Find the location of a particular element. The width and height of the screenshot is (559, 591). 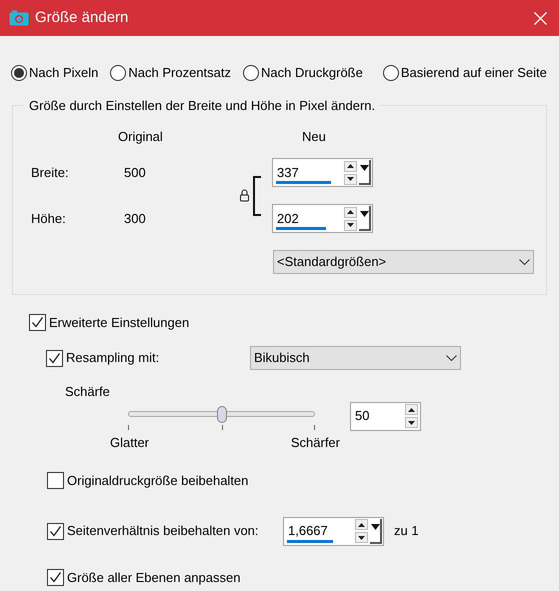

link-bracket is located at coordinates (257, 196).